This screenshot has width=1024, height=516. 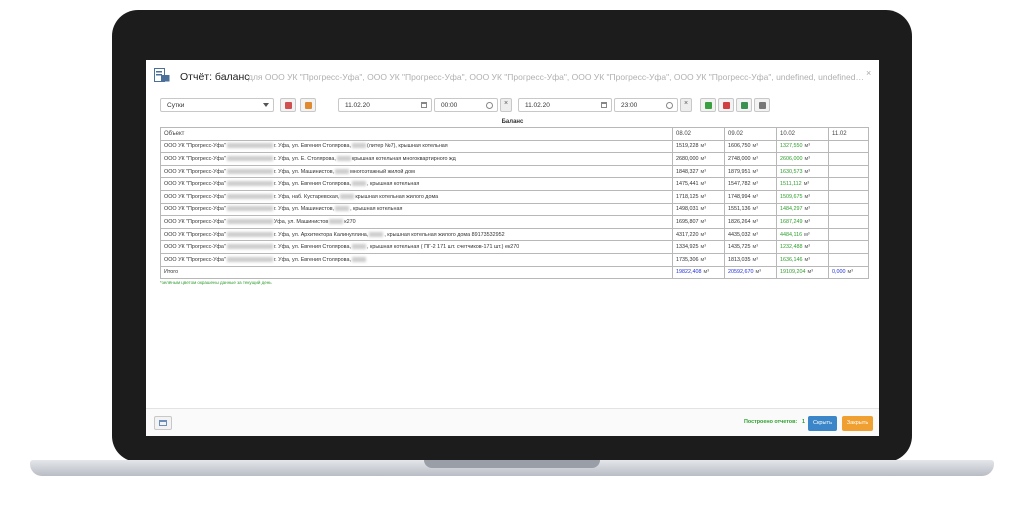 What do you see at coordinates (162, 75) in the screenshot?
I see `report-icon` at bounding box center [162, 75].